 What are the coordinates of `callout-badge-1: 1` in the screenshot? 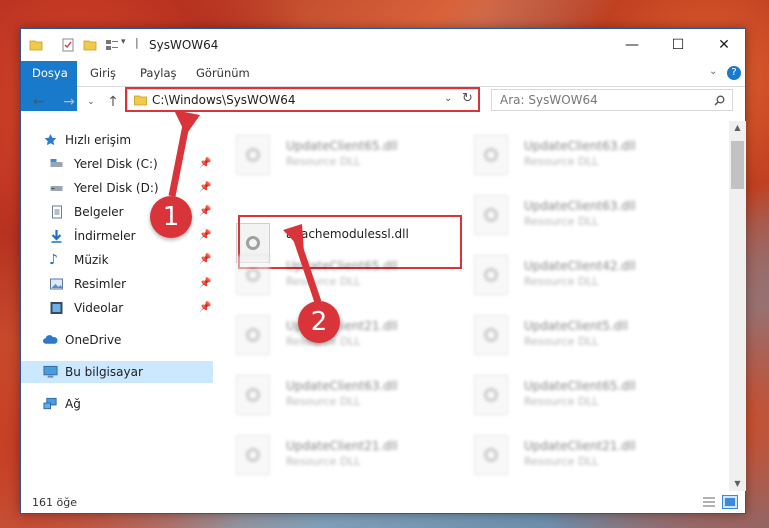 It's located at (171, 217).